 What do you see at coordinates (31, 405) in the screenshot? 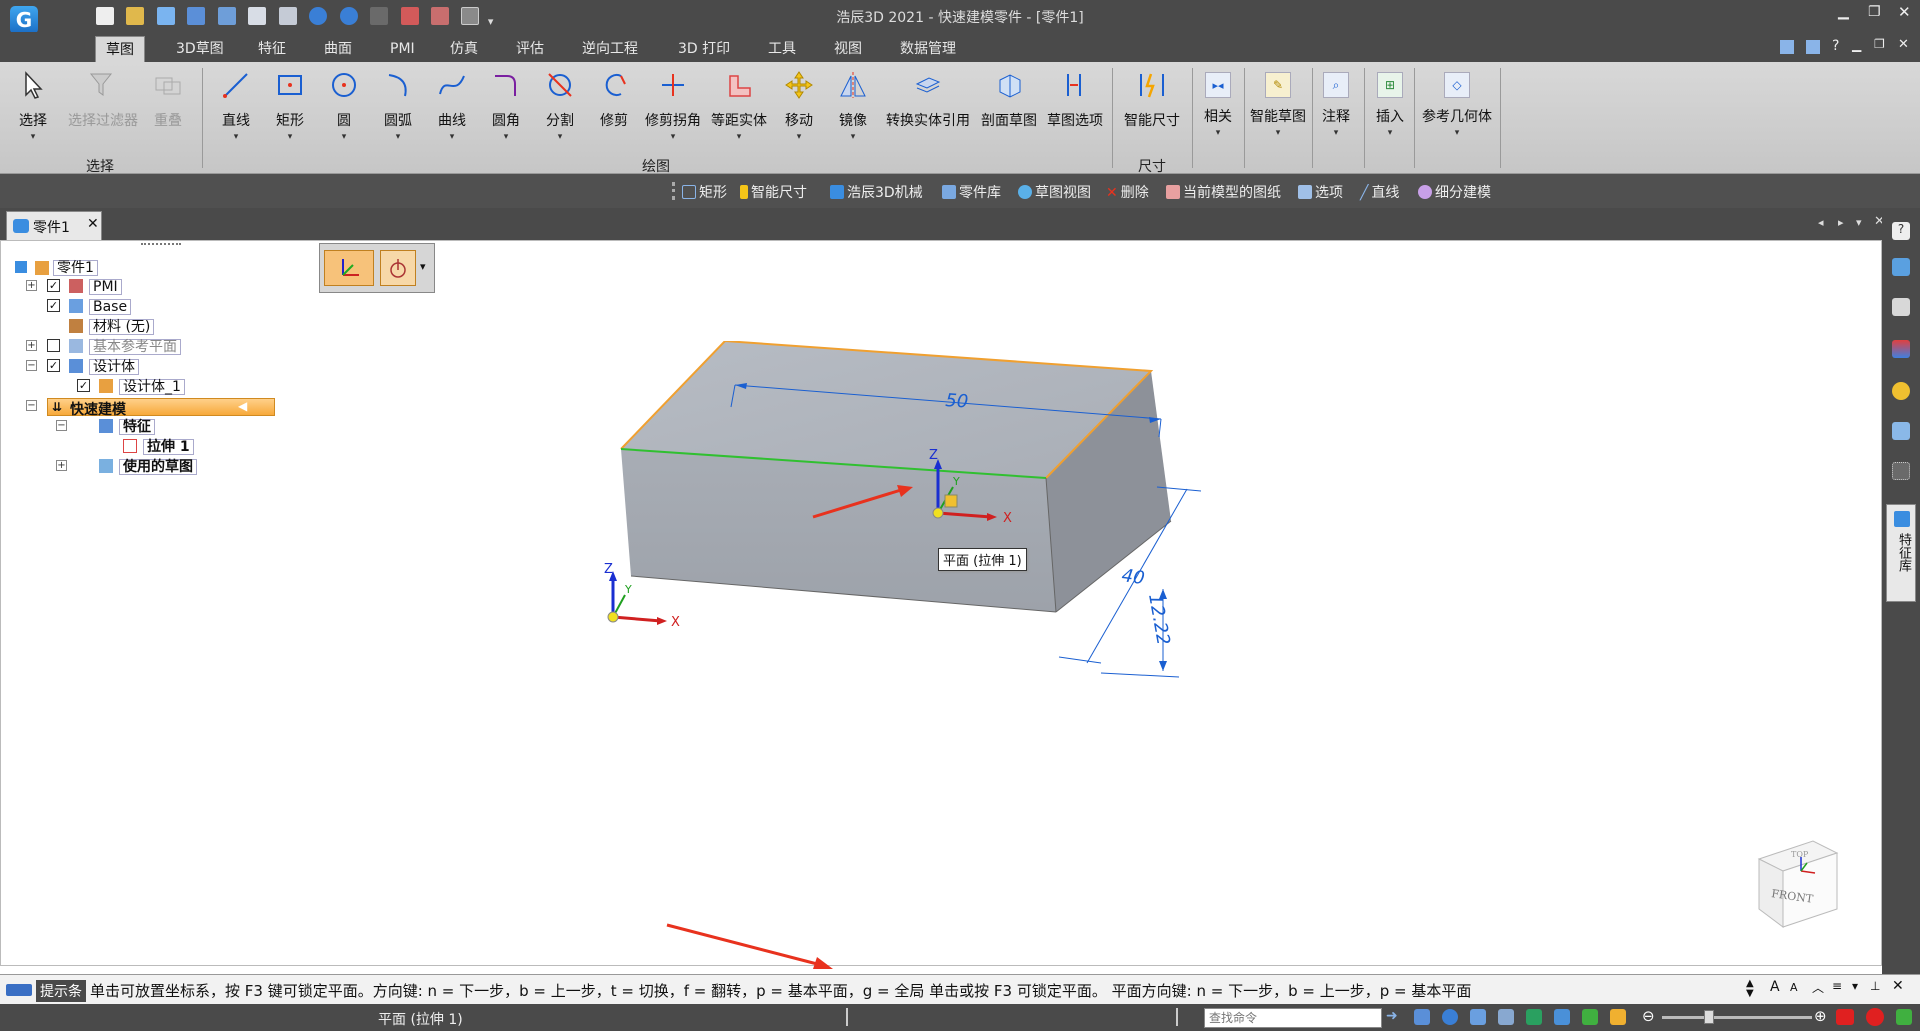
I see `collapse-quick-model-icon: −` at bounding box center [31, 405].